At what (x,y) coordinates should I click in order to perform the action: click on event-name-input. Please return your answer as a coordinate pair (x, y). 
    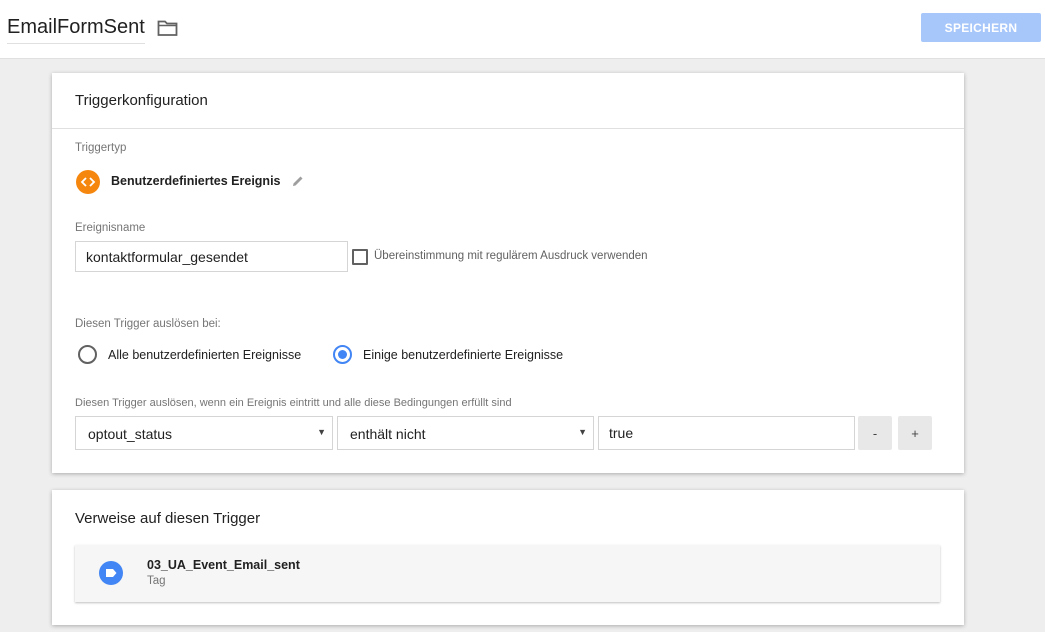
    Looking at the image, I should click on (211, 256).